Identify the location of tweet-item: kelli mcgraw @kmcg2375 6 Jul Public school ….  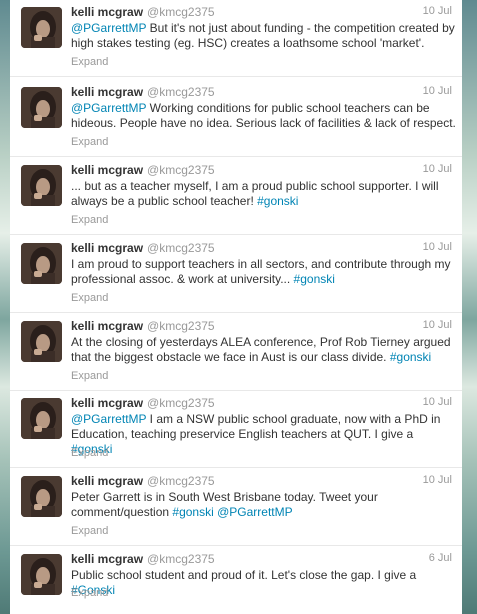
(236, 580).